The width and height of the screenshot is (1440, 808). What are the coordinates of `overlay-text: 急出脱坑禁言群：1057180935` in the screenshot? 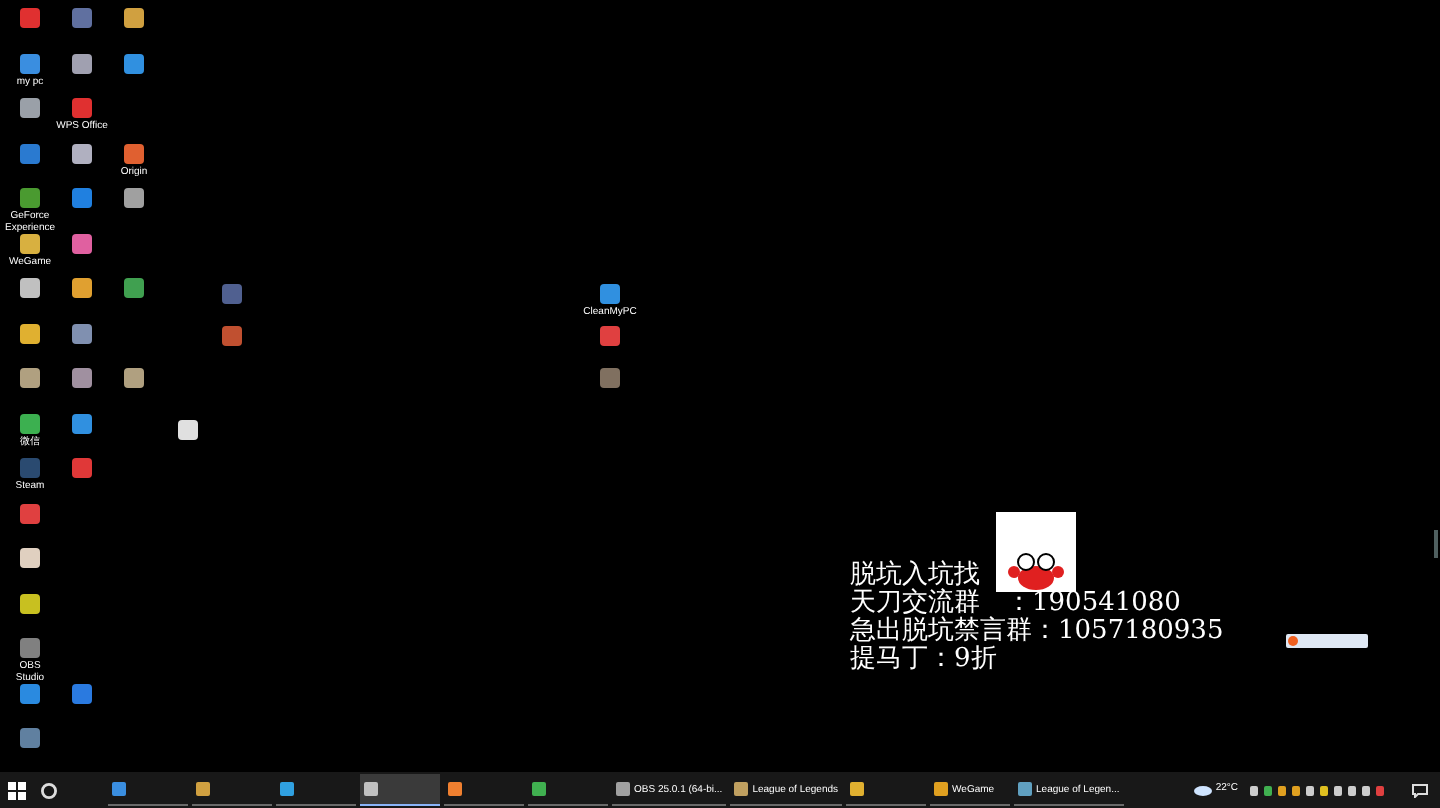 It's located at (1037, 632).